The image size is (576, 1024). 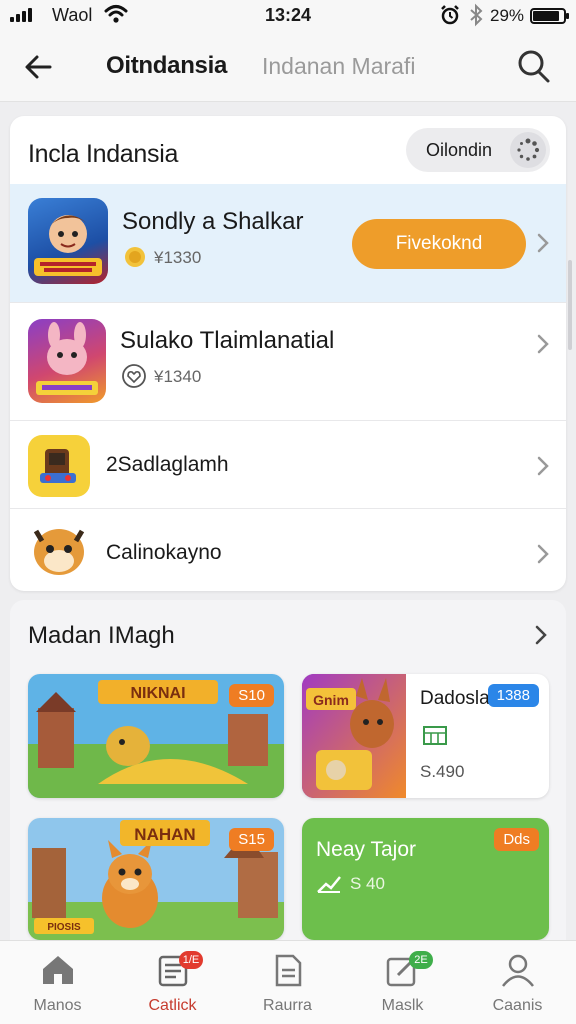 I want to click on price-tag: Dds, so click(x=516, y=839).